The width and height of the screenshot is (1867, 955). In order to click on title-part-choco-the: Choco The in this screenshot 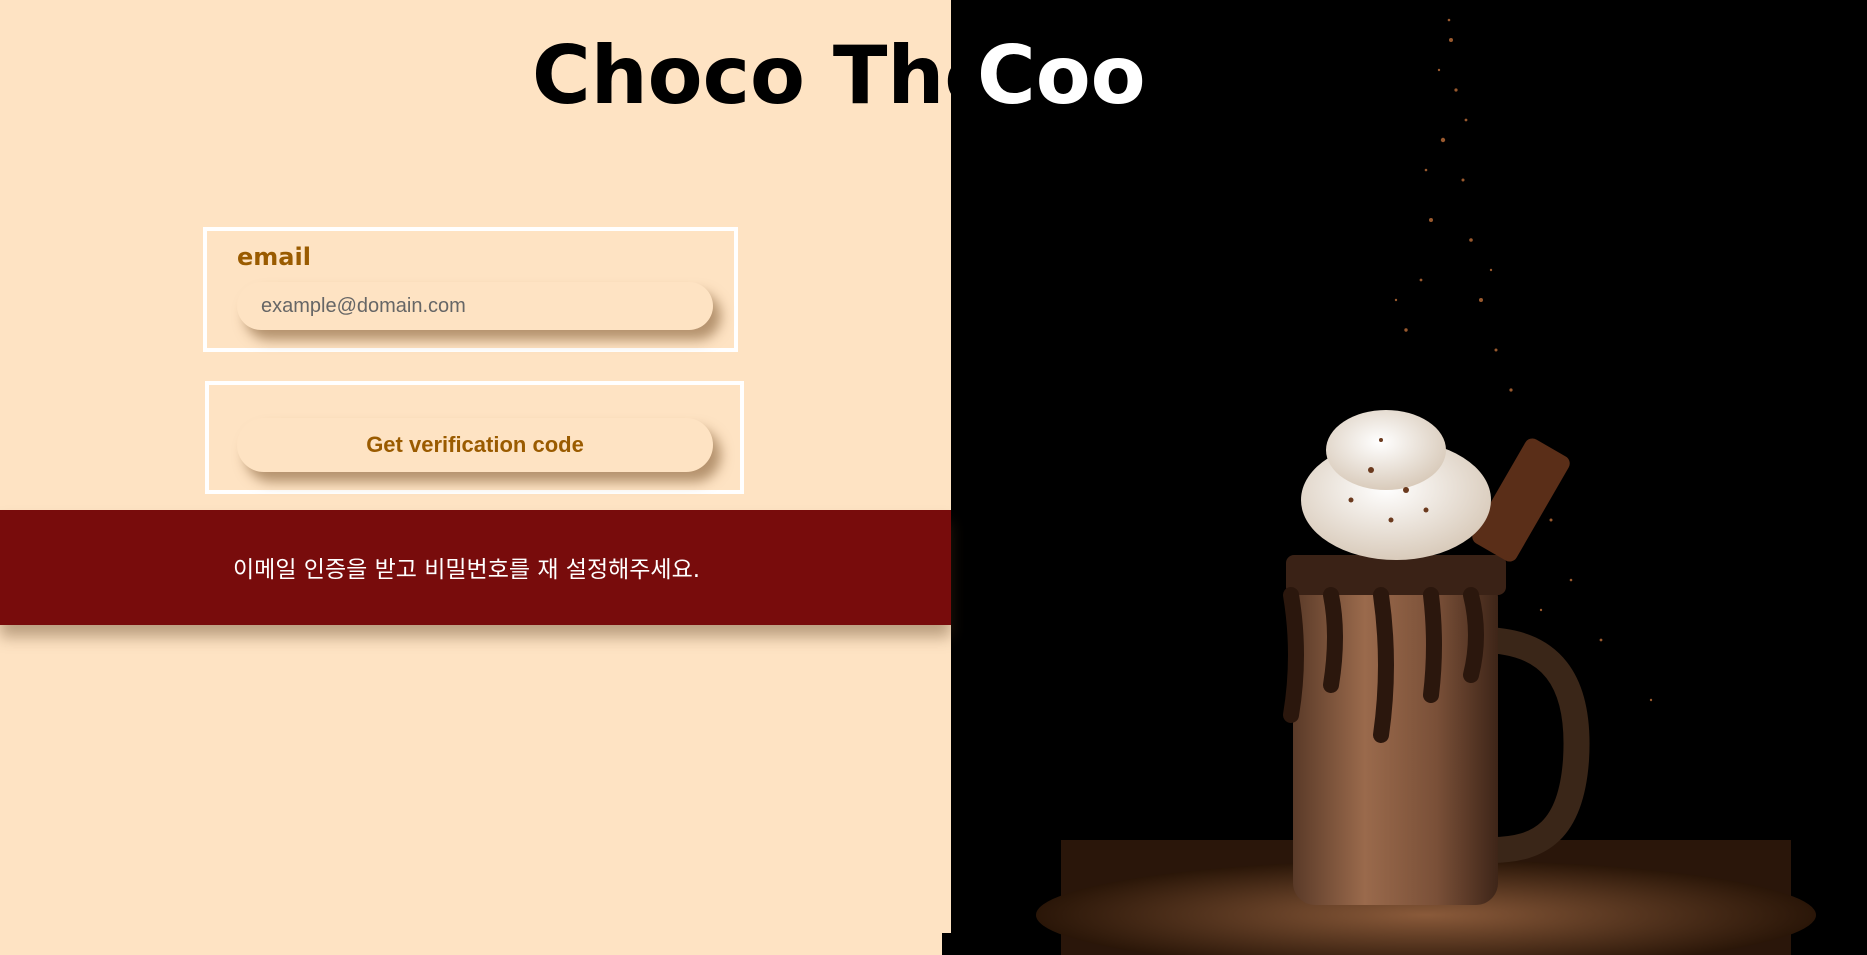, I will do `click(765, 75)`.